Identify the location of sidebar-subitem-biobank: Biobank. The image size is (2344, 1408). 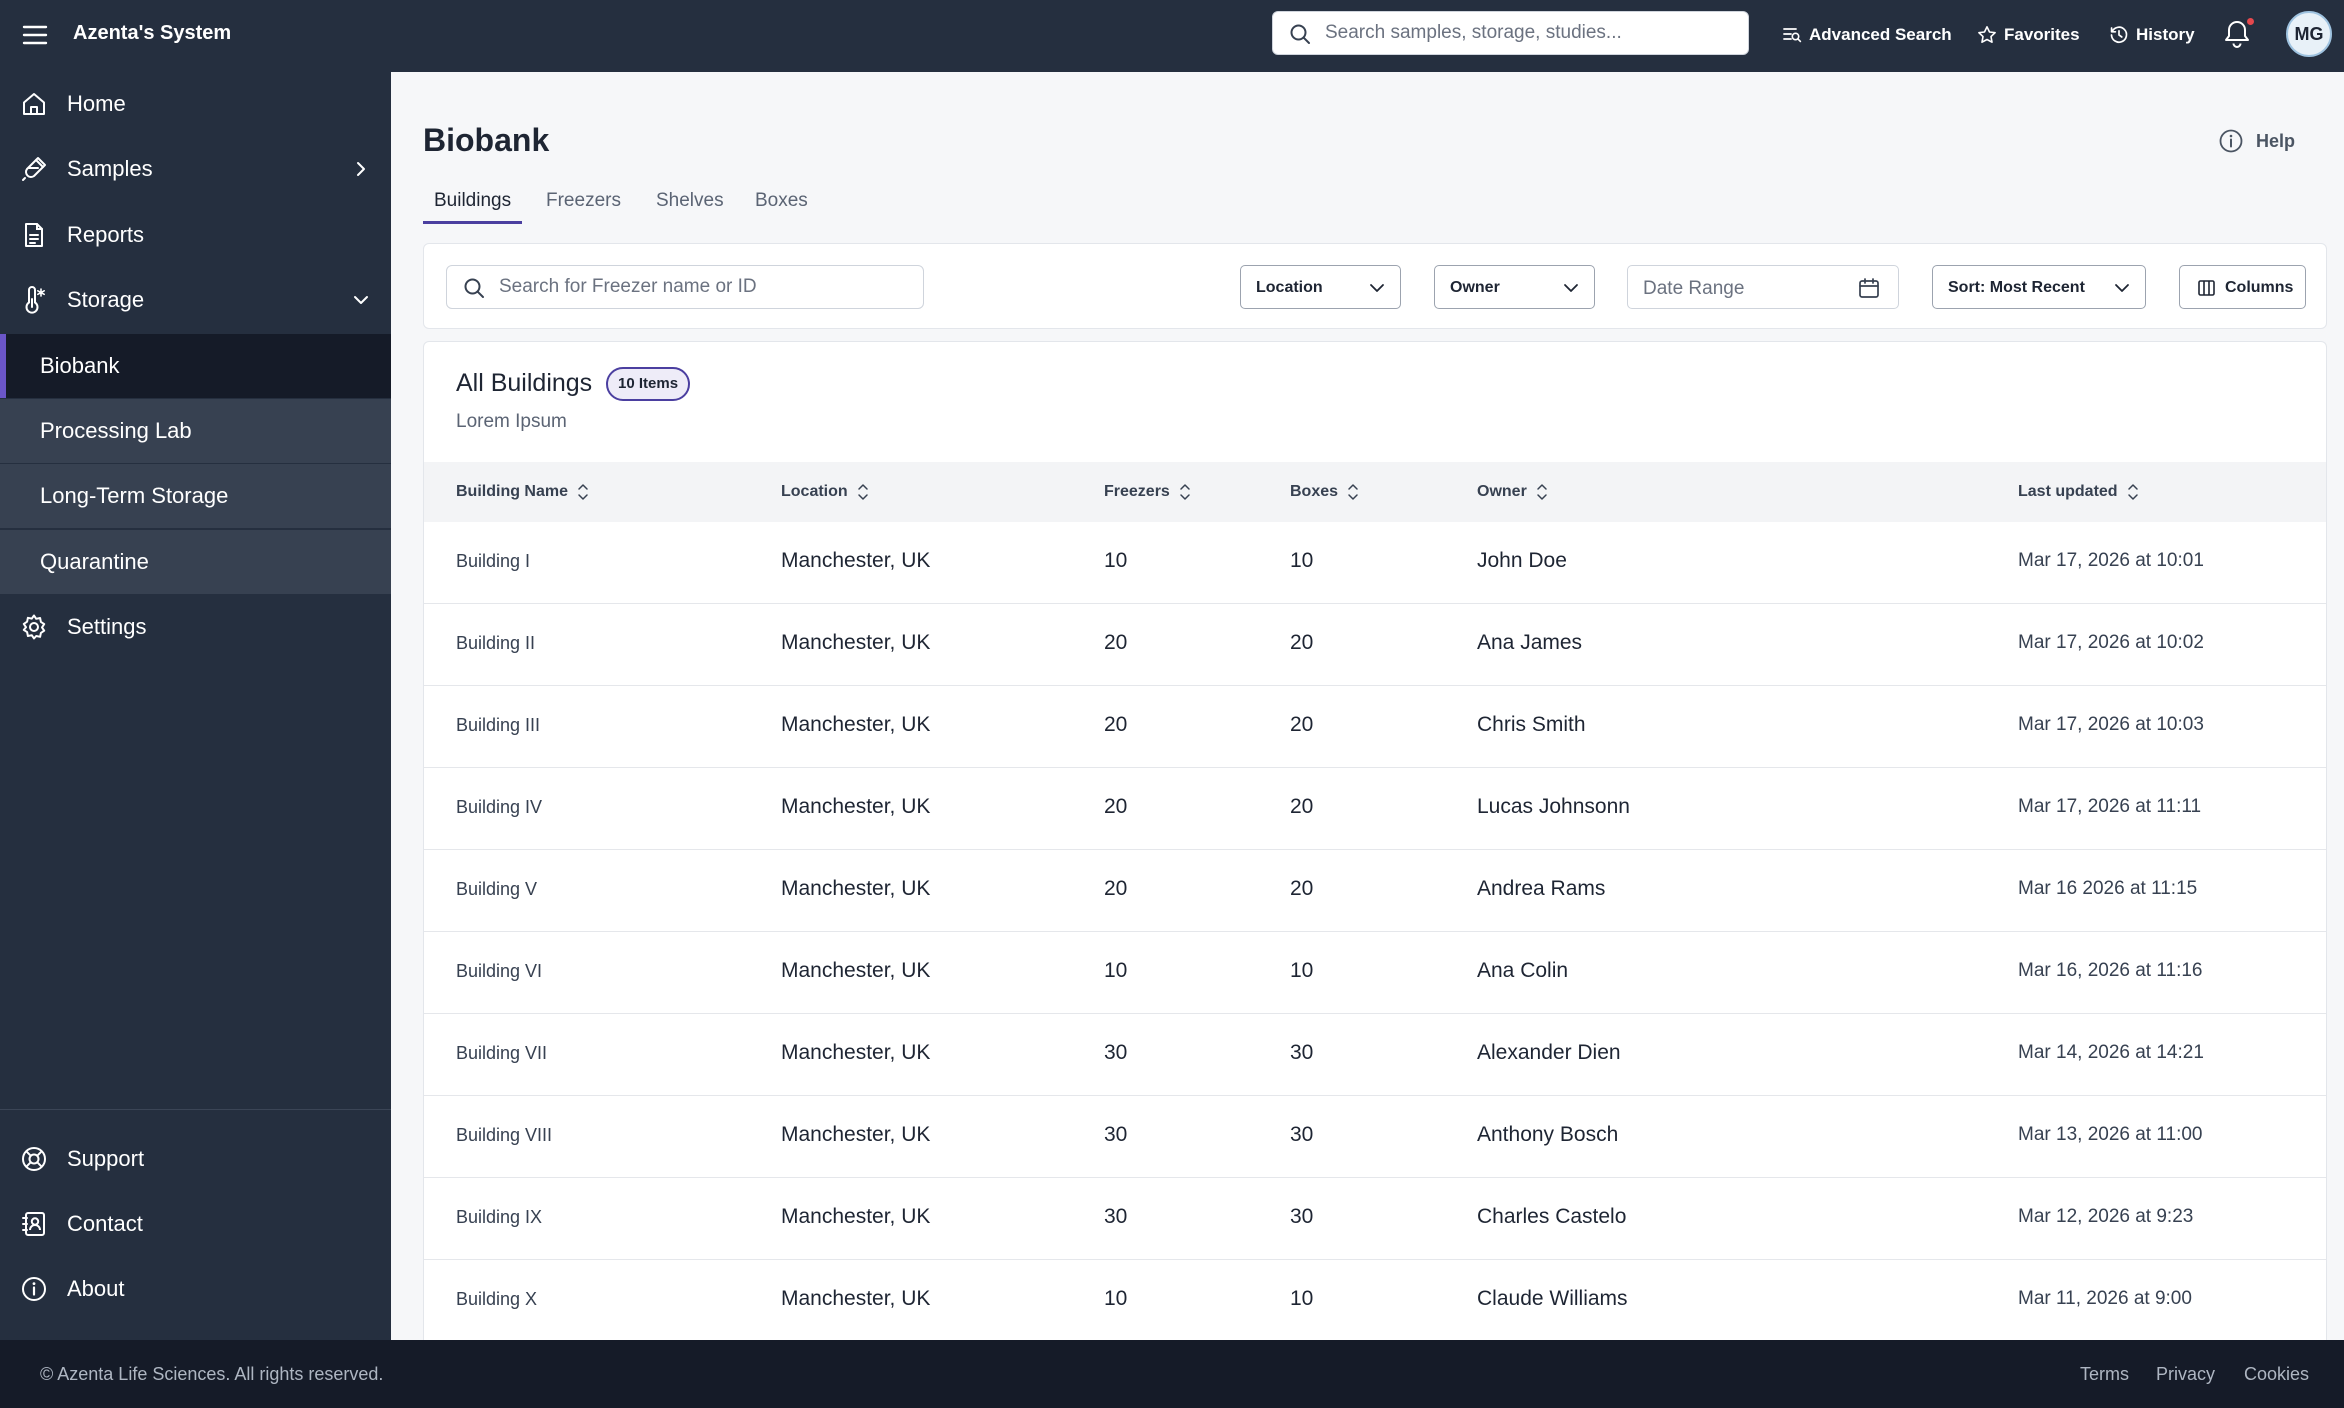
(195, 366).